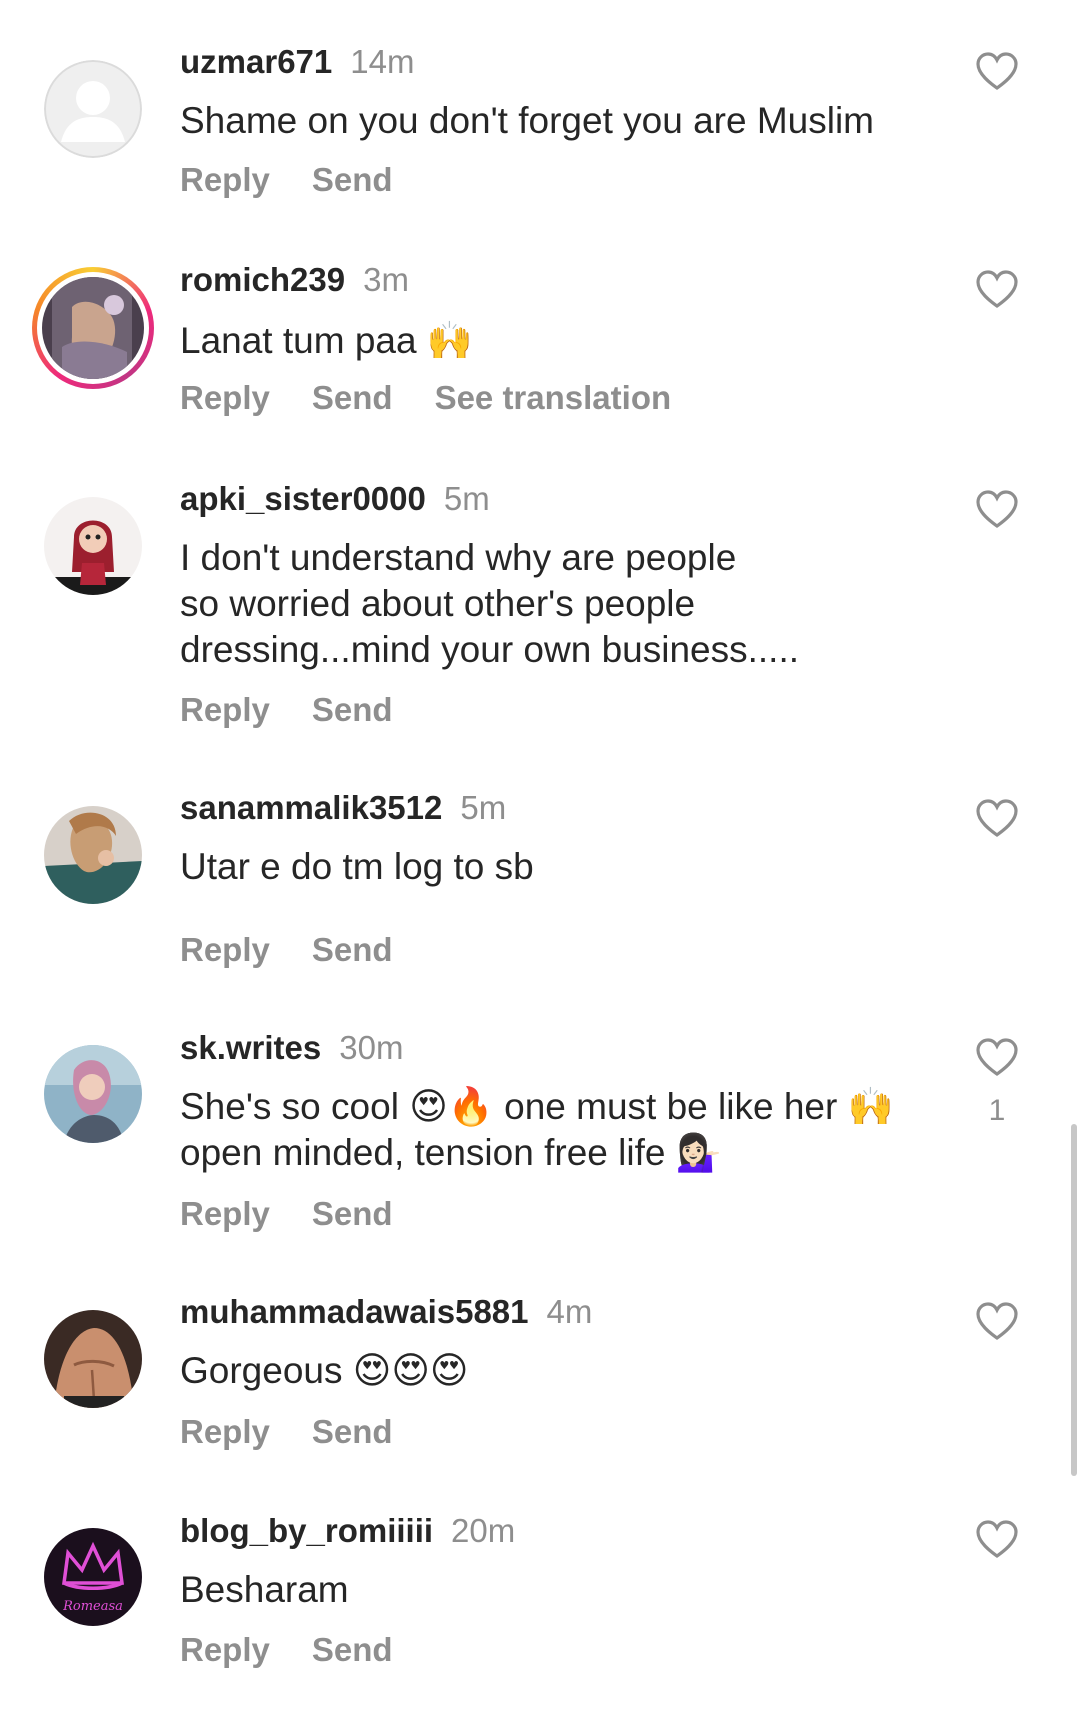  What do you see at coordinates (553, 397) in the screenshot?
I see `see-translation-button: See translation` at bounding box center [553, 397].